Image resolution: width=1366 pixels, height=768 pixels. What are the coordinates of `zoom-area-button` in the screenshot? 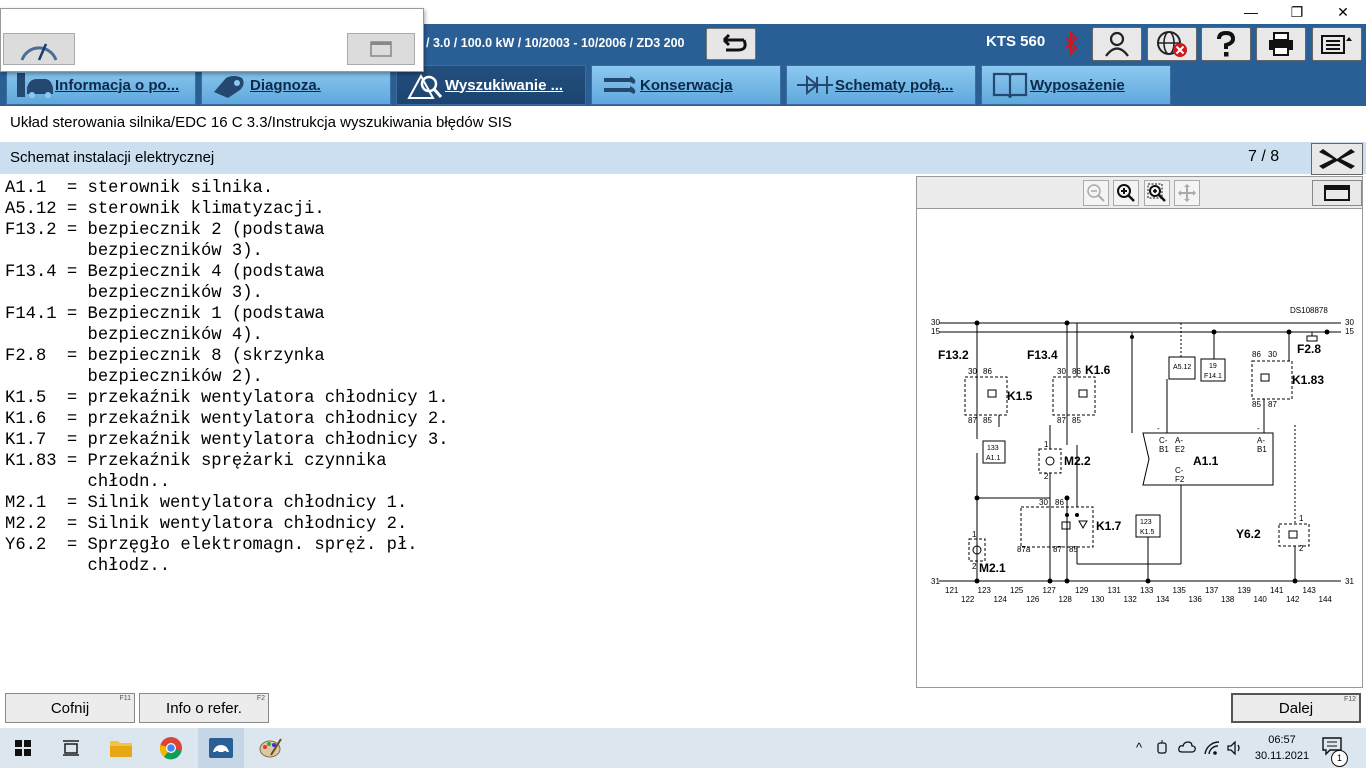 It's located at (1157, 193).